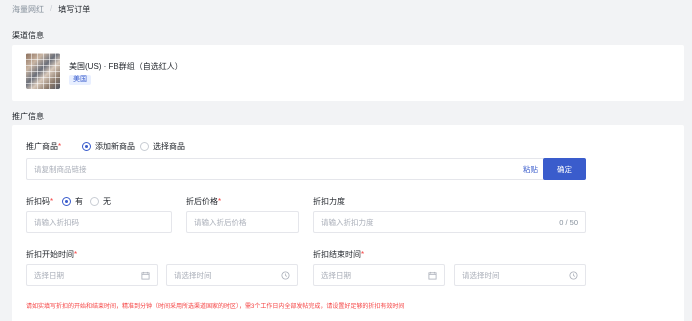  Describe the element at coordinates (162, 146) in the screenshot. I see `radio-select-product: 选择商品` at that location.